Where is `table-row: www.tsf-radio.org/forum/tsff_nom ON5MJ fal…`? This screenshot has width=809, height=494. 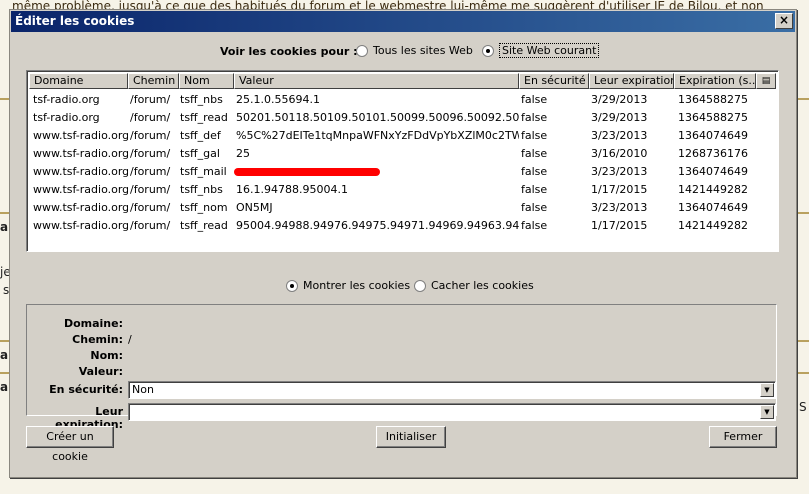
table-row: www.tsf-radio.org/forum/tsff_nom ON5MJ fal… is located at coordinates (402, 208).